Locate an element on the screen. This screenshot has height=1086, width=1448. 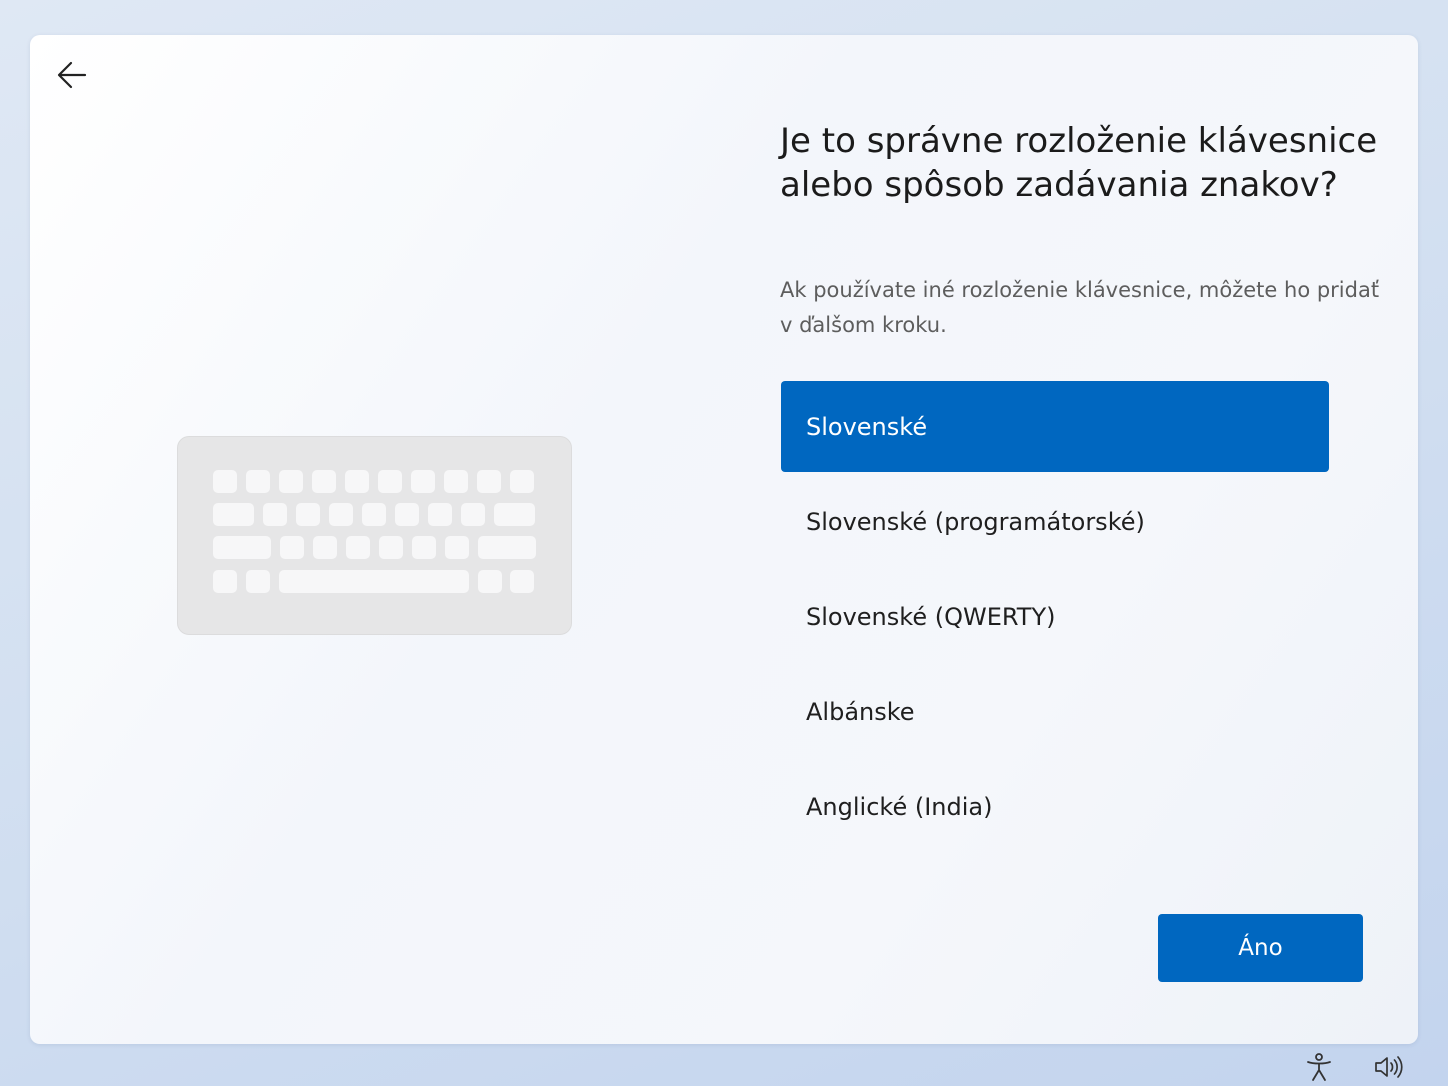
layout-option-label: Anglické (India) is located at coordinates (899, 806).